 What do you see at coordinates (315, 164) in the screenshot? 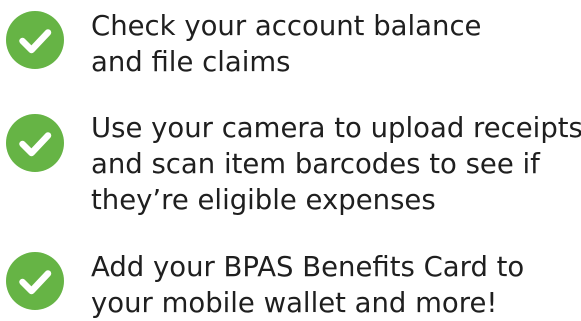
I see `feature-text-line: and scan item barcodes to see if` at bounding box center [315, 164].